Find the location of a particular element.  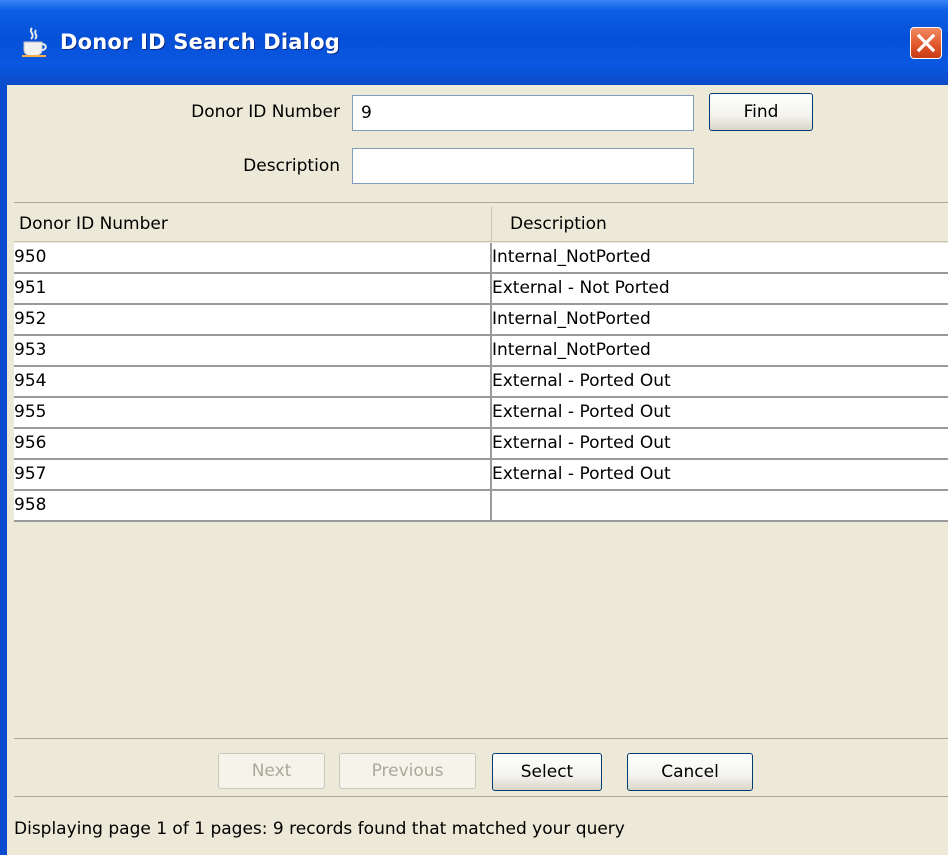

close-icon is located at coordinates (926, 43).